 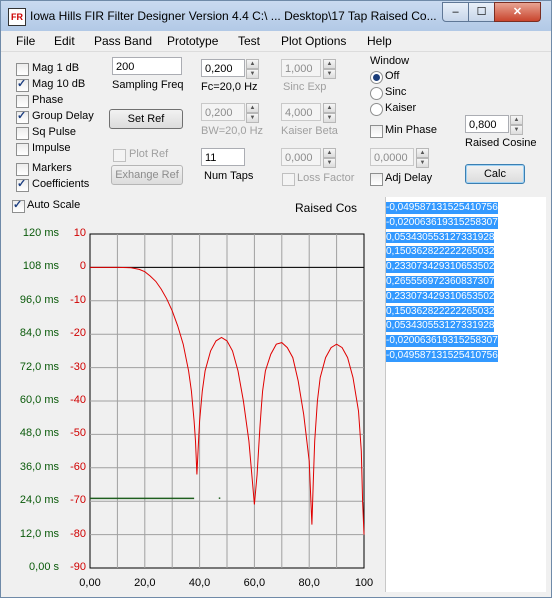 What do you see at coordinates (223, 112) in the screenshot?
I see `bw-input: 0,200` at bounding box center [223, 112].